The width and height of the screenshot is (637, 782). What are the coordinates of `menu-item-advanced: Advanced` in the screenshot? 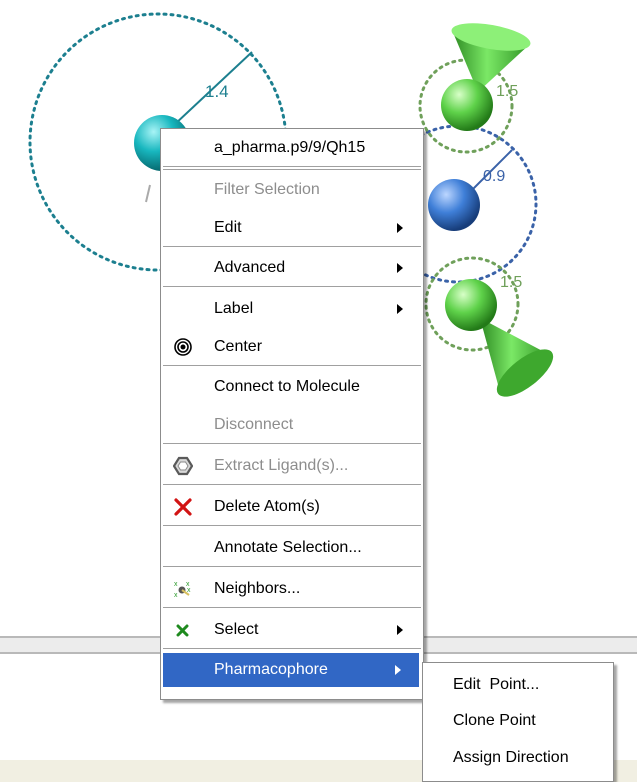 It's located at (292, 268).